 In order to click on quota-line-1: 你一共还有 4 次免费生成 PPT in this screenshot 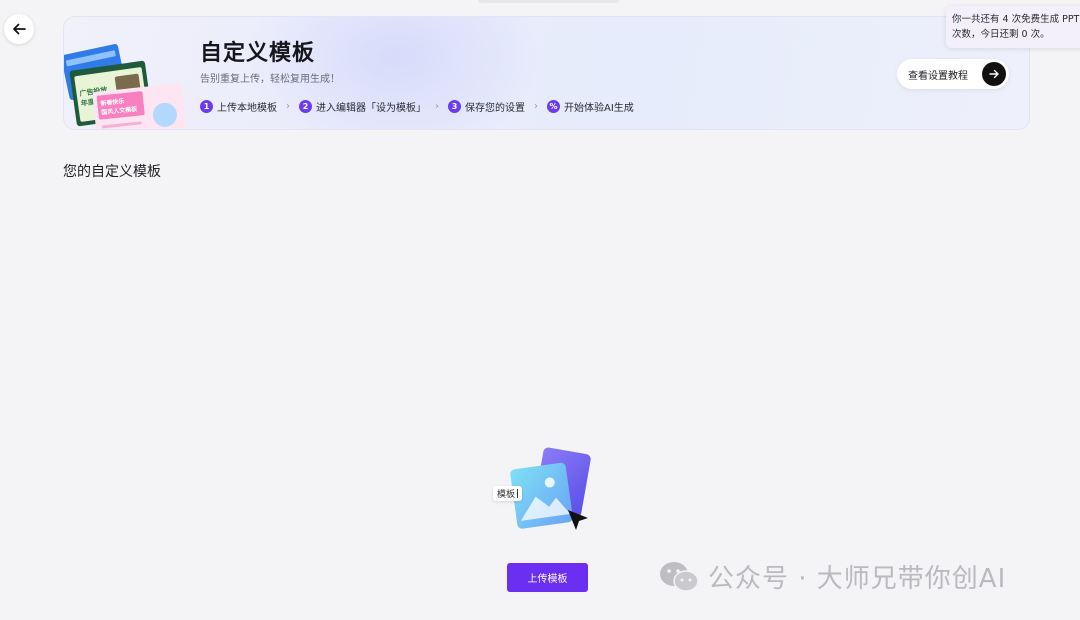, I will do `click(1016, 19)`.